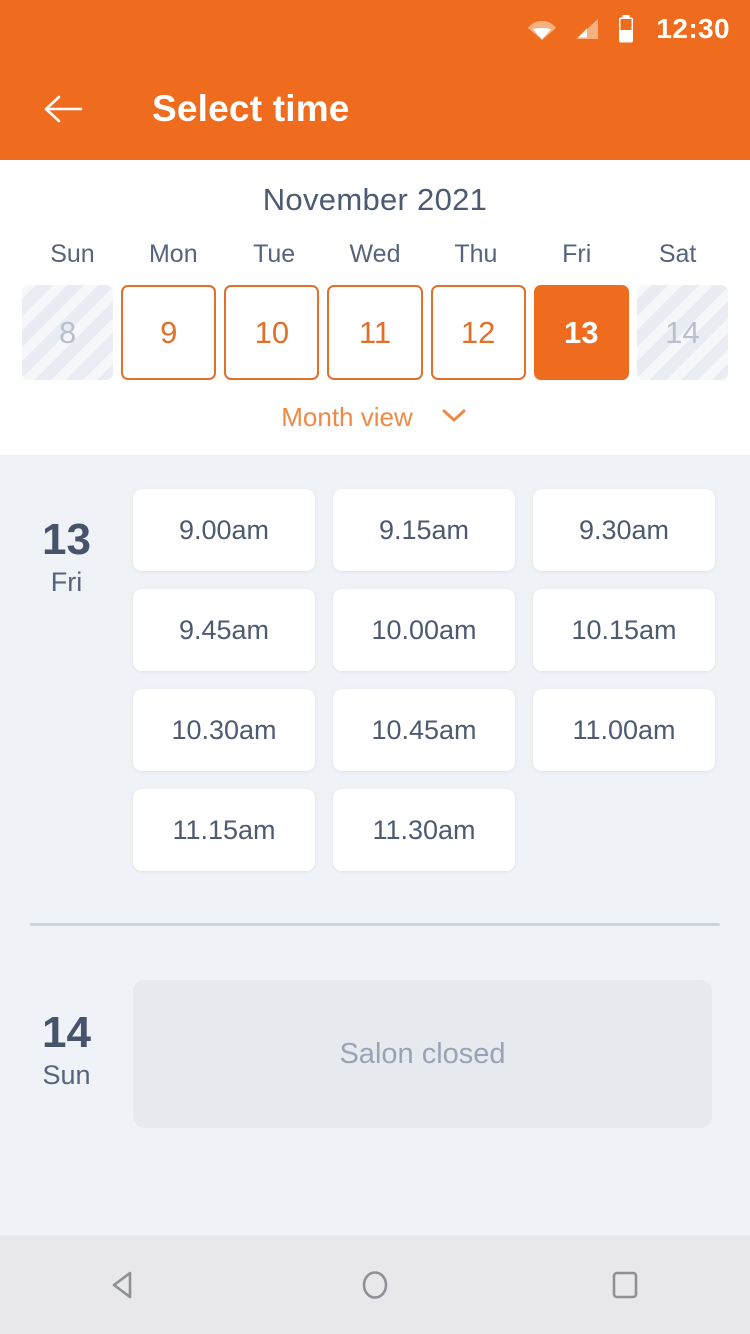 This screenshot has height=1334, width=750. I want to click on back-button, so click(62, 109).